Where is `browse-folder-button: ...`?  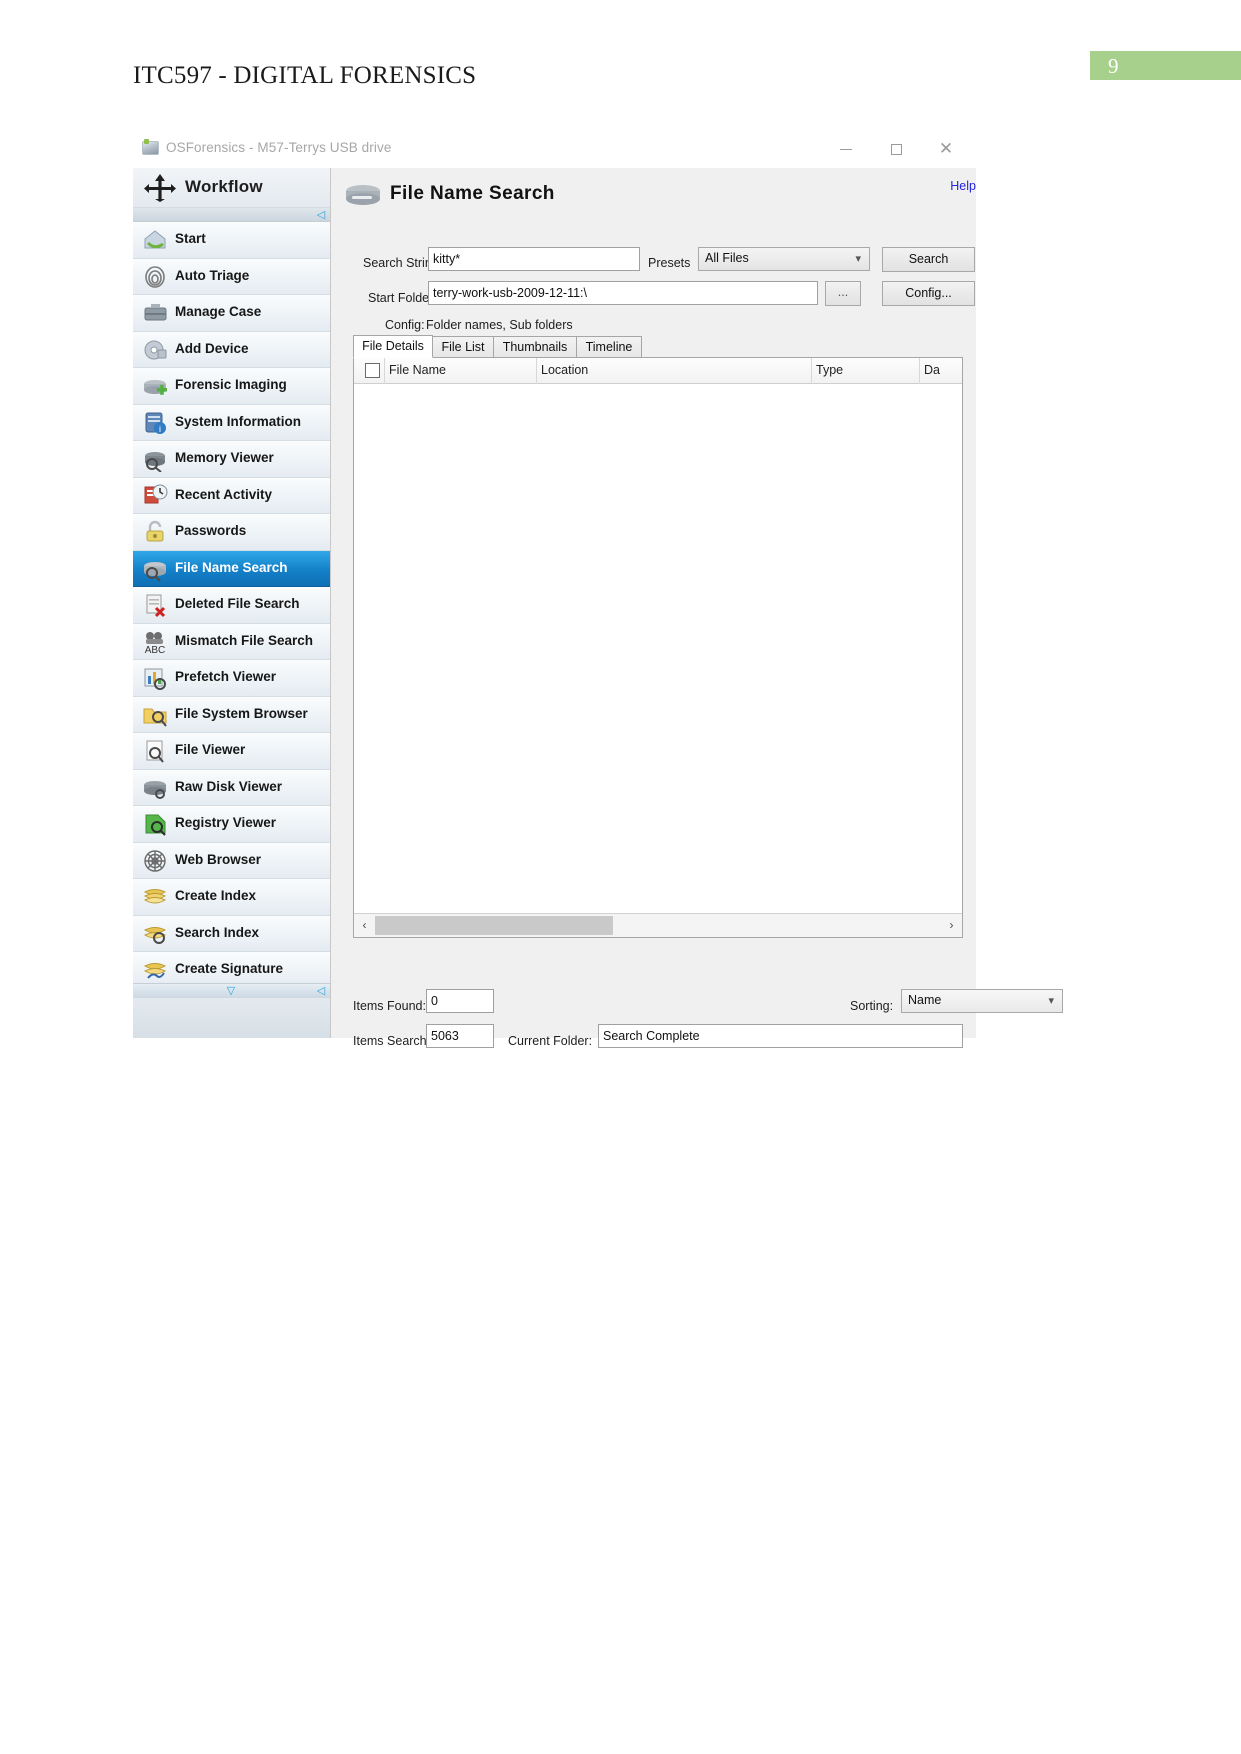 browse-folder-button: ... is located at coordinates (843, 293).